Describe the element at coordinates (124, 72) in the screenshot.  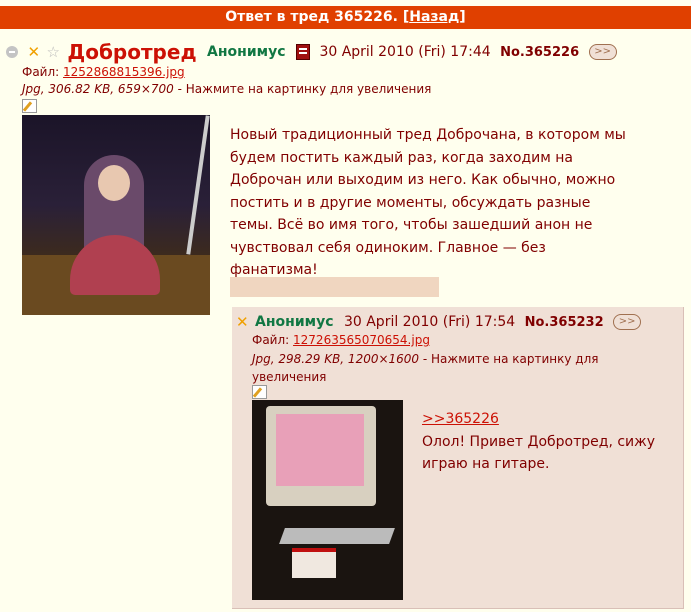
I see `file-link: 1252868815396.jpg` at that location.